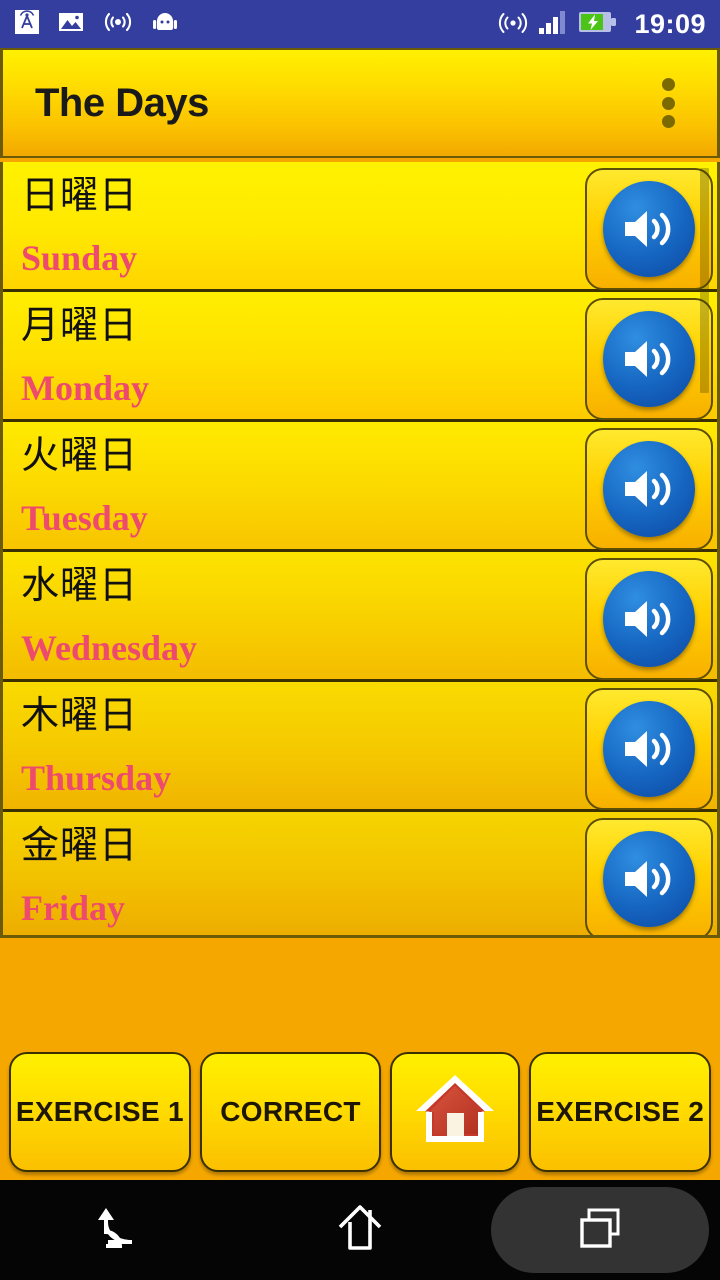 The height and width of the screenshot is (1280, 720). I want to click on exercise-1-label: EXERCISE 1, so click(99, 1111).